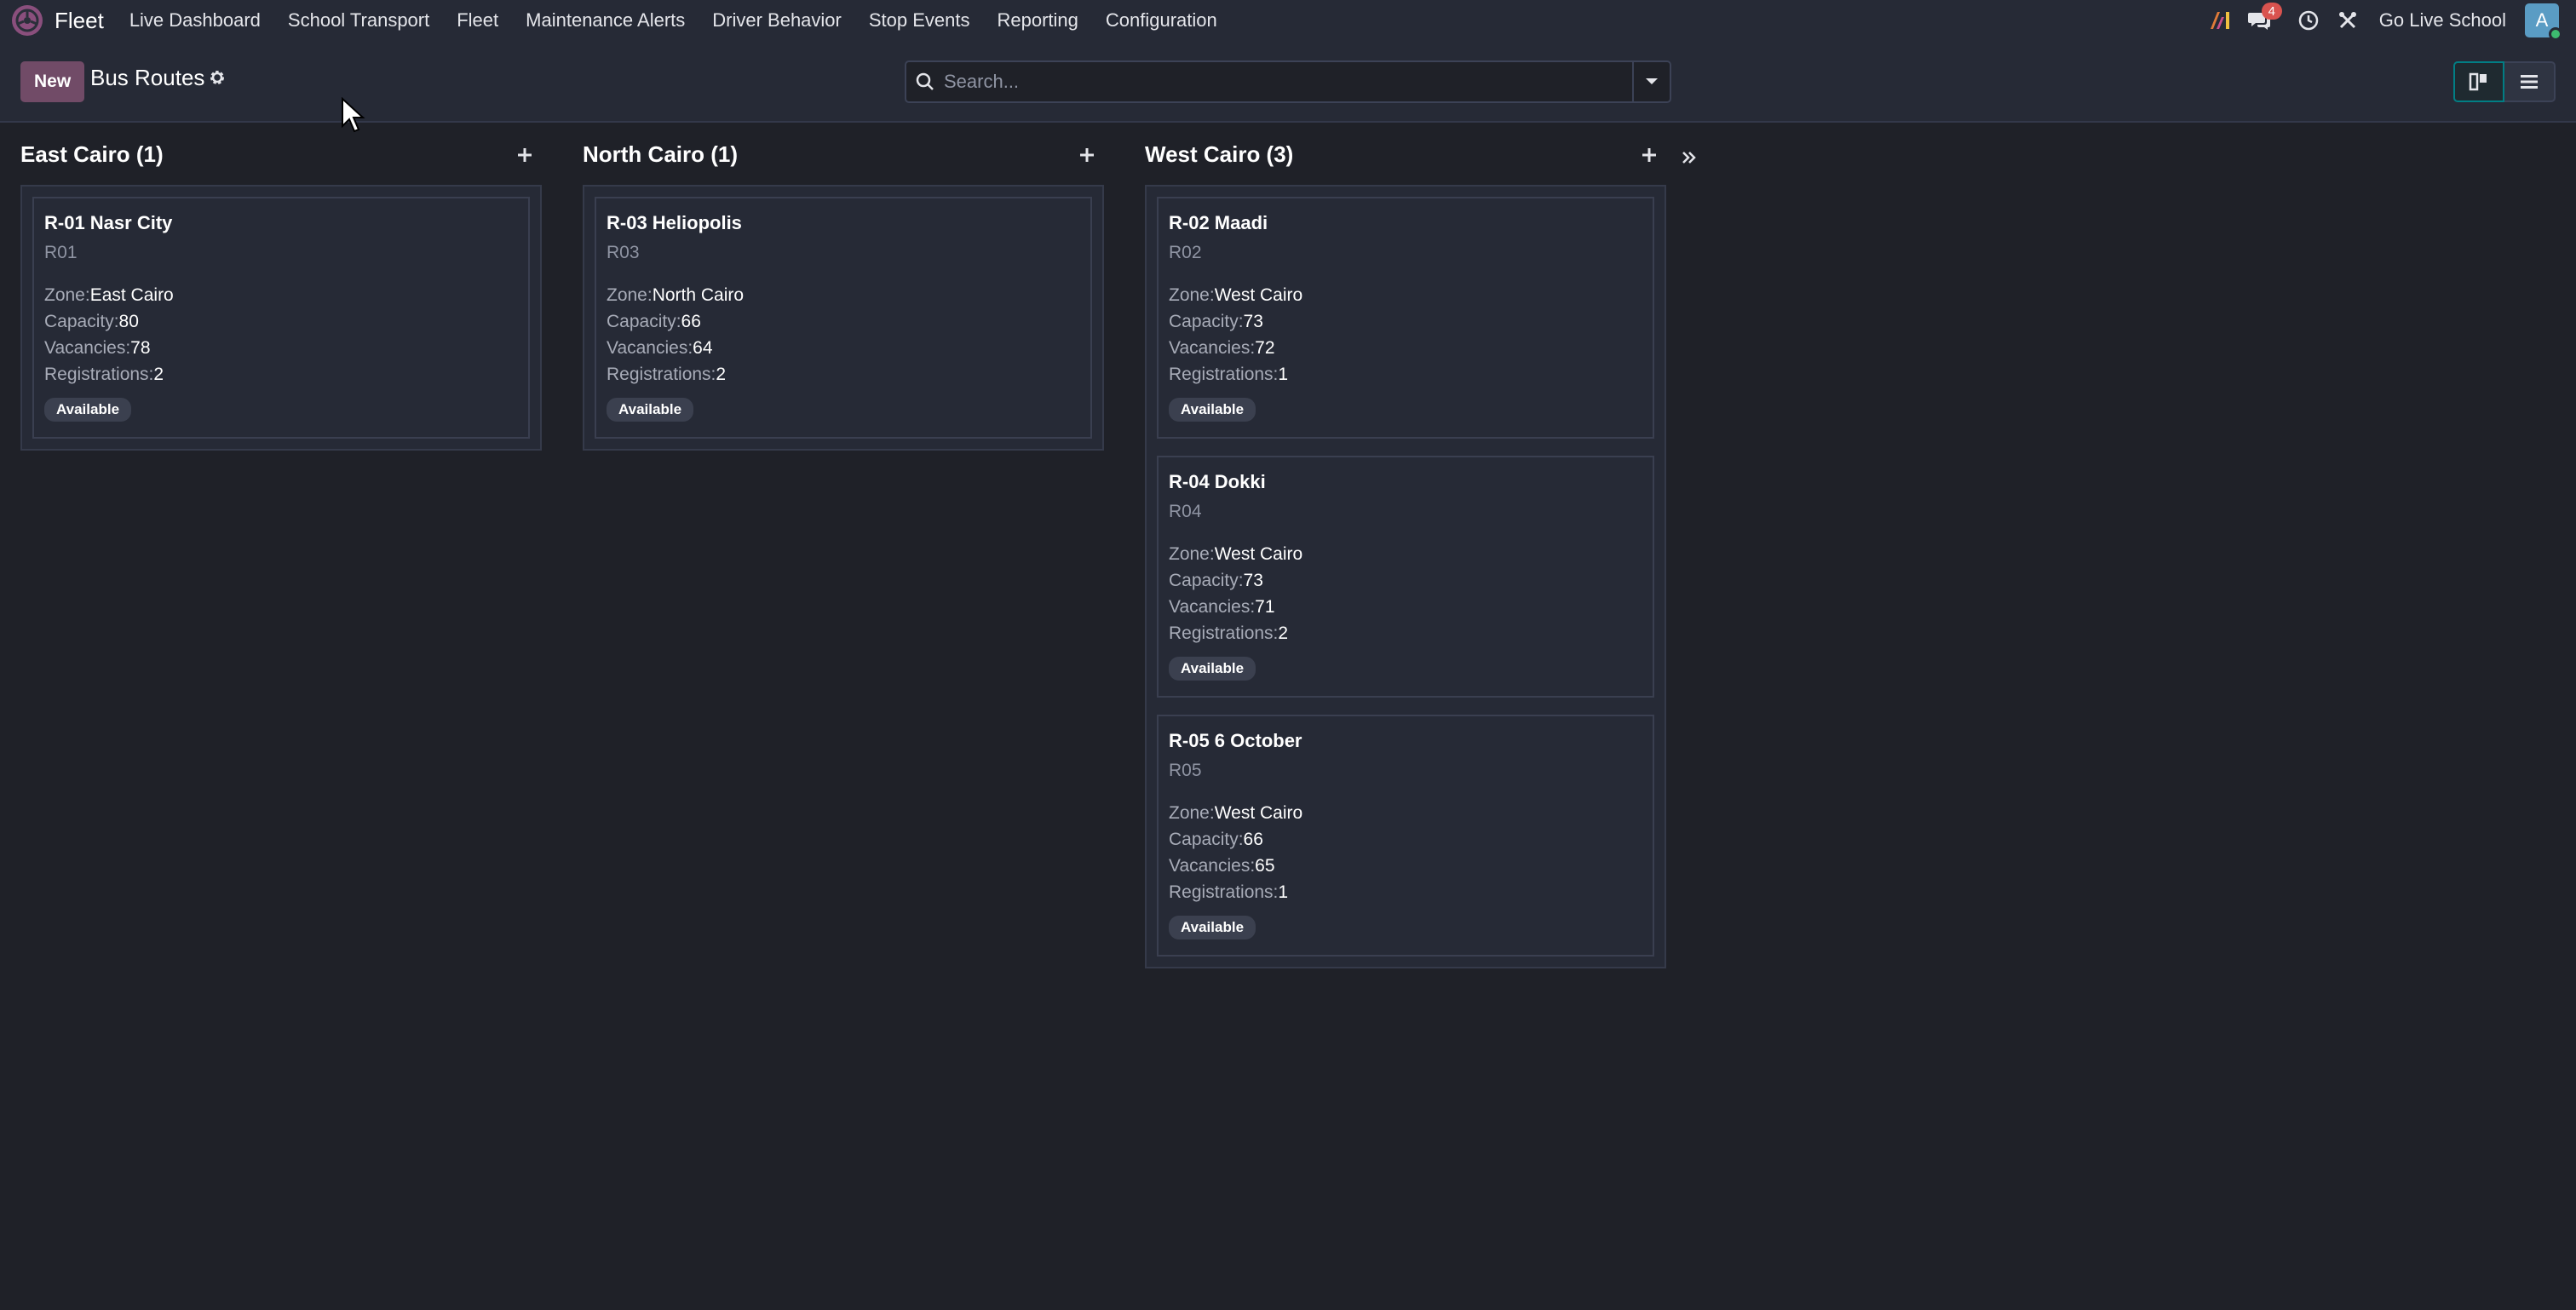  What do you see at coordinates (281, 295) in the screenshot?
I see `zone-field: Zone:East Cairo` at bounding box center [281, 295].